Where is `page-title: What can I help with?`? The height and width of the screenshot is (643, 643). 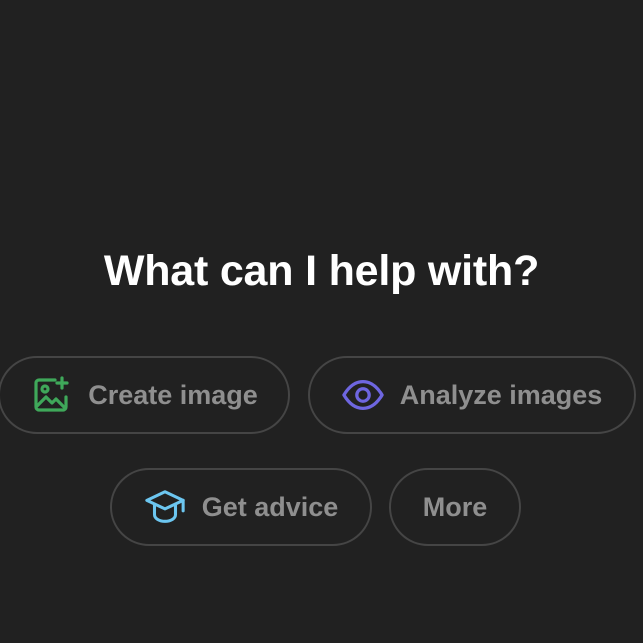
page-title: What can I help with? is located at coordinates (321, 271).